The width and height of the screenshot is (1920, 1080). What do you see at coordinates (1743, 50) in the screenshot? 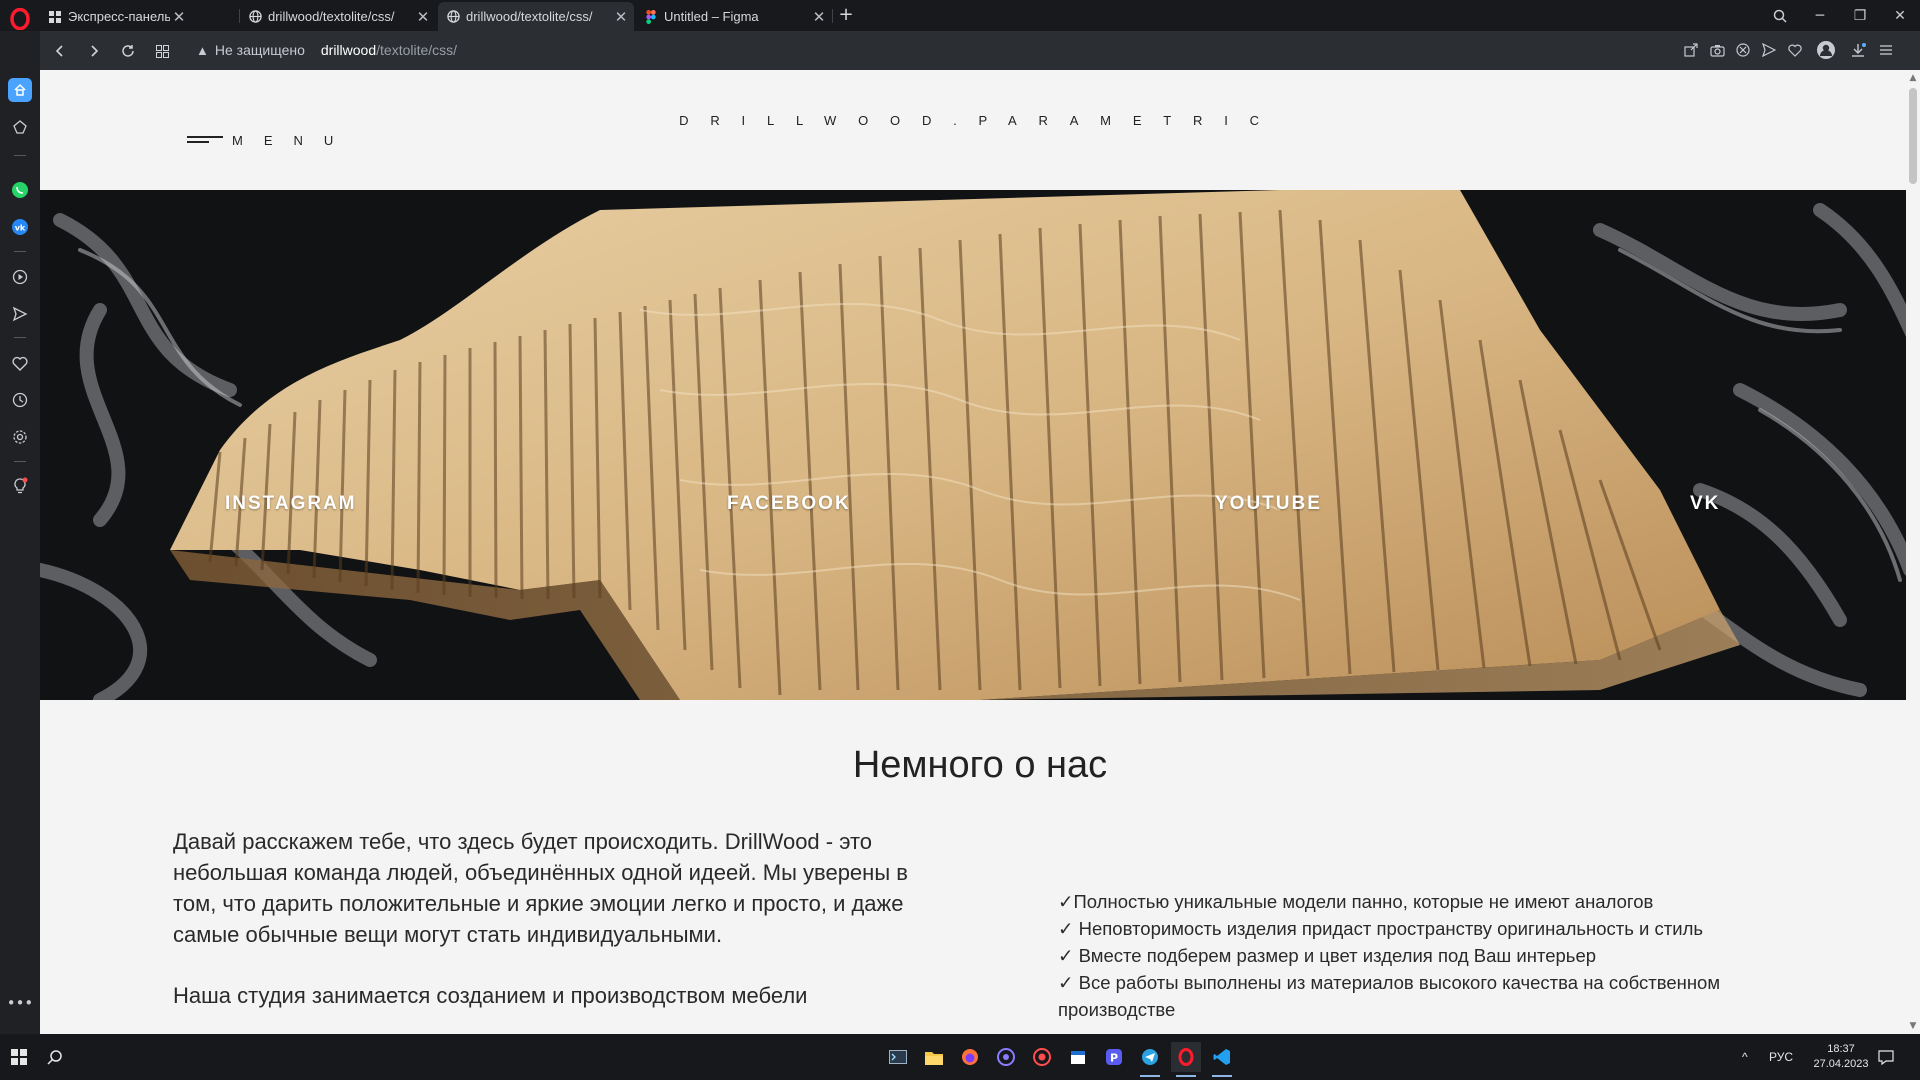
I see `adblock-icon` at bounding box center [1743, 50].